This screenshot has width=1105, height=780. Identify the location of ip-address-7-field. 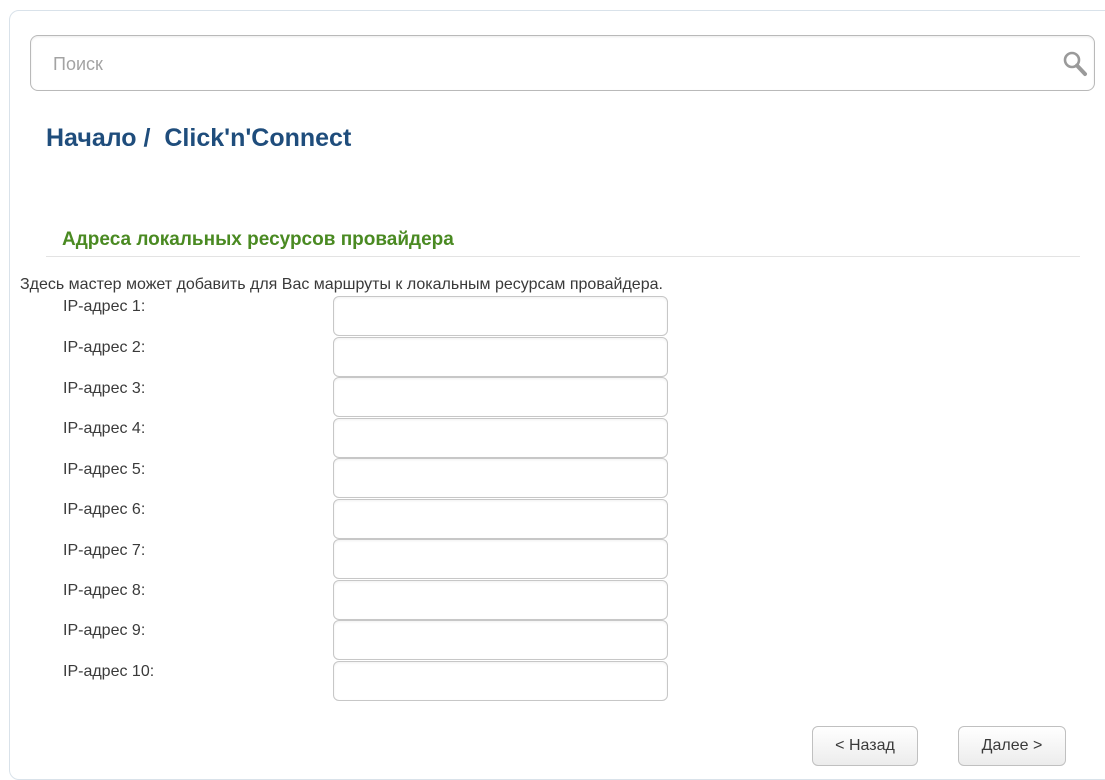
(500, 559).